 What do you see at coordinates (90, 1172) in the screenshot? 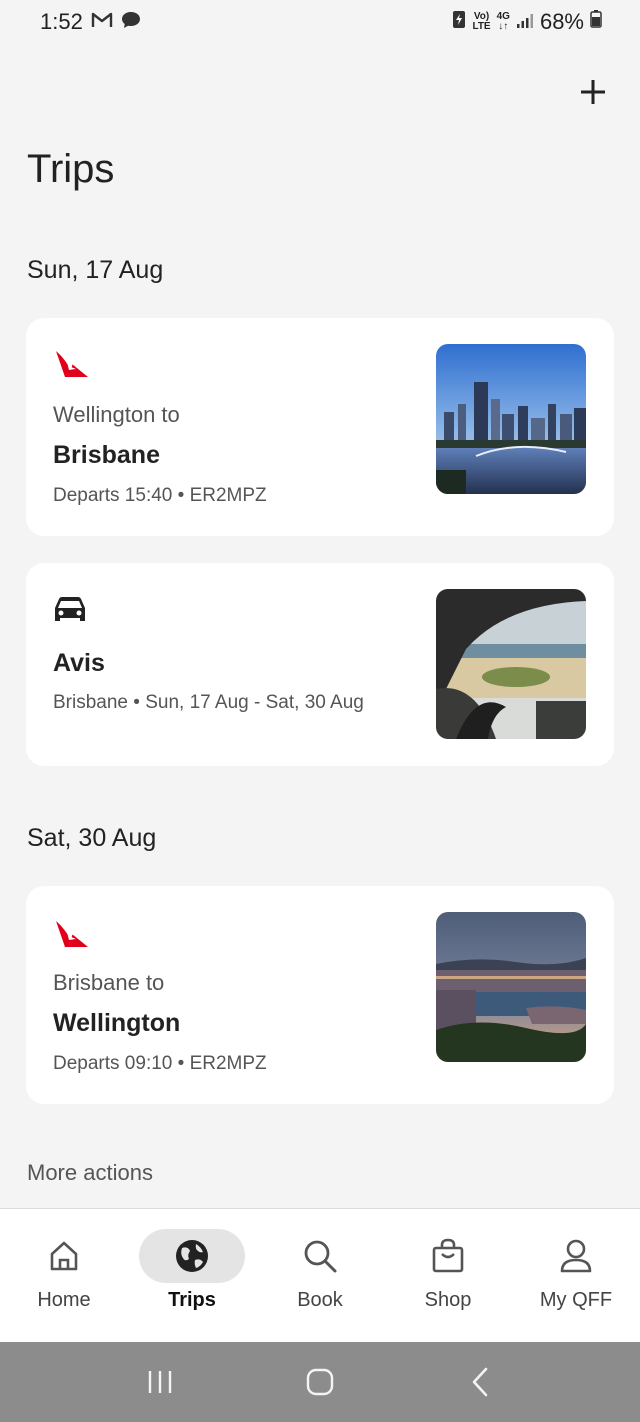
I see `more-actions-heading: More actions` at bounding box center [90, 1172].